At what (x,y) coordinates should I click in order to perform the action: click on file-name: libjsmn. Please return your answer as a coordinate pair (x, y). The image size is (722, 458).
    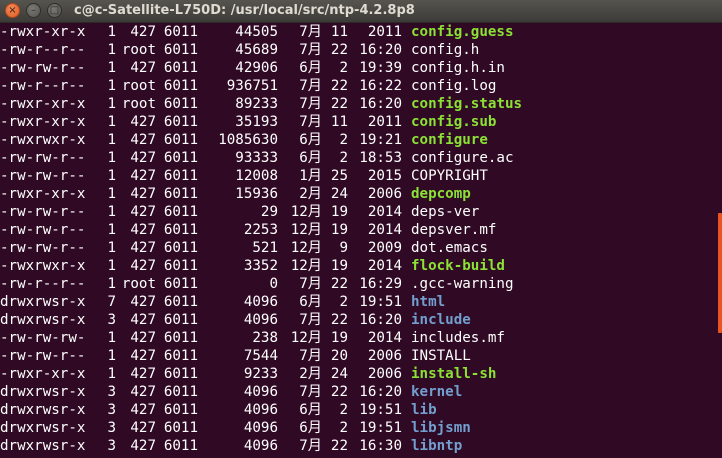
    Looking at the image, I should click on (441, 428).